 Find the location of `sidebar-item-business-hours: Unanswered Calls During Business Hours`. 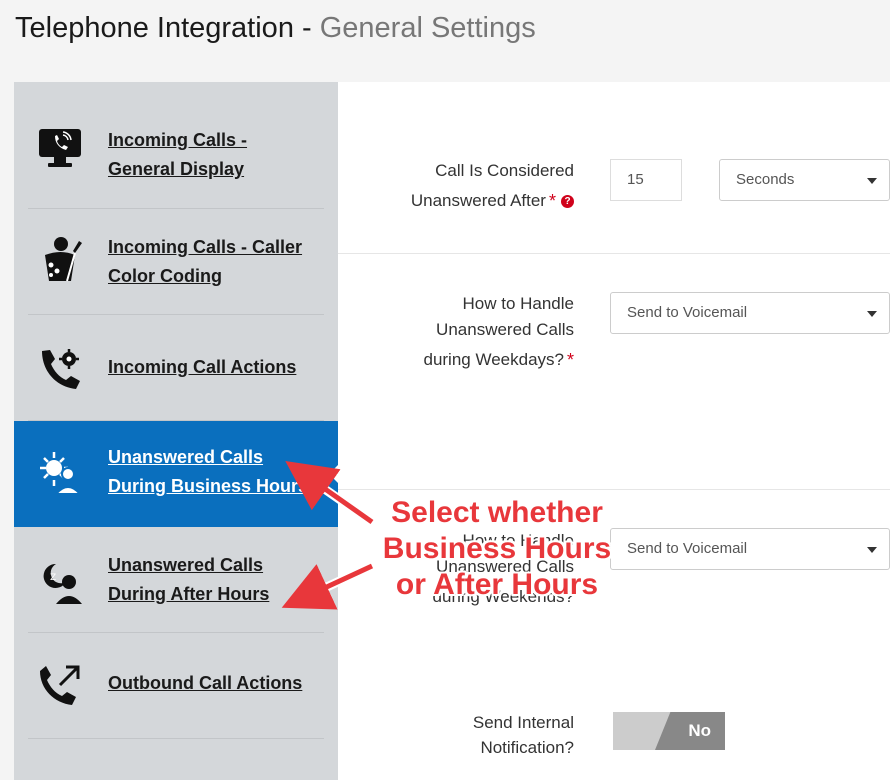

sidebar-item-business-hours: Unanswered Calls During Business Hours is located at coordinates (176, 474).